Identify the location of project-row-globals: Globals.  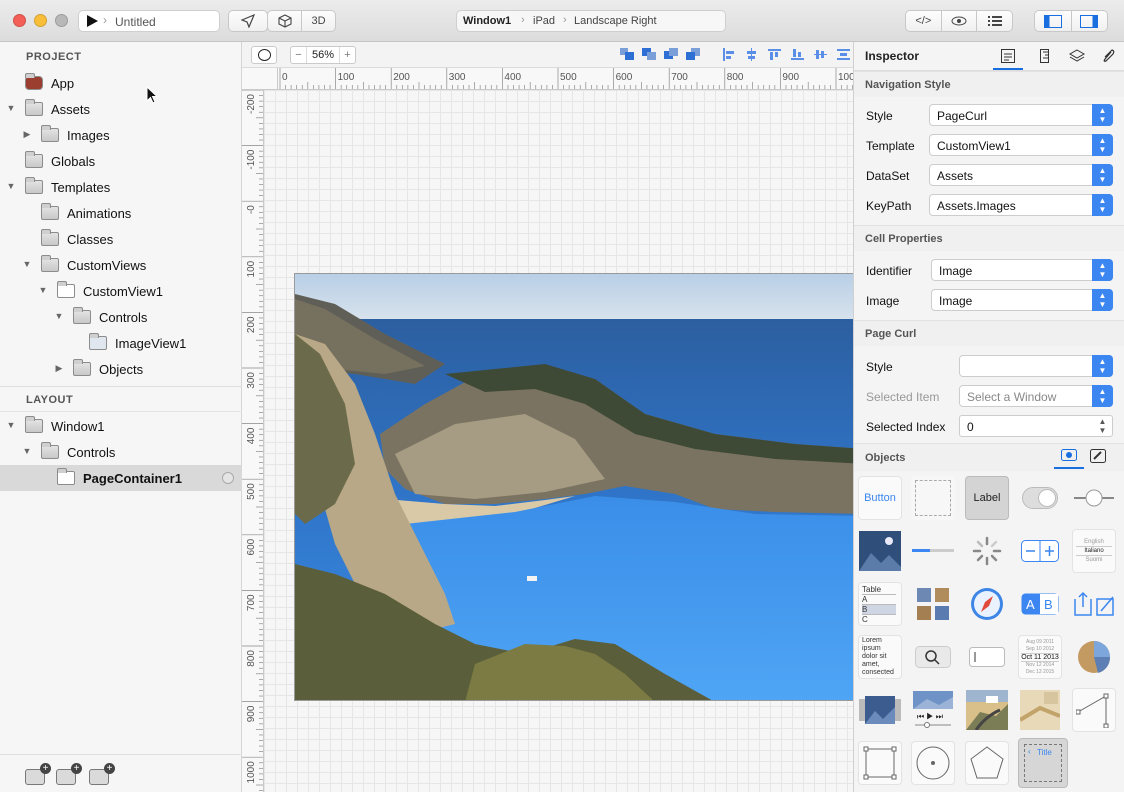
(121, 161).